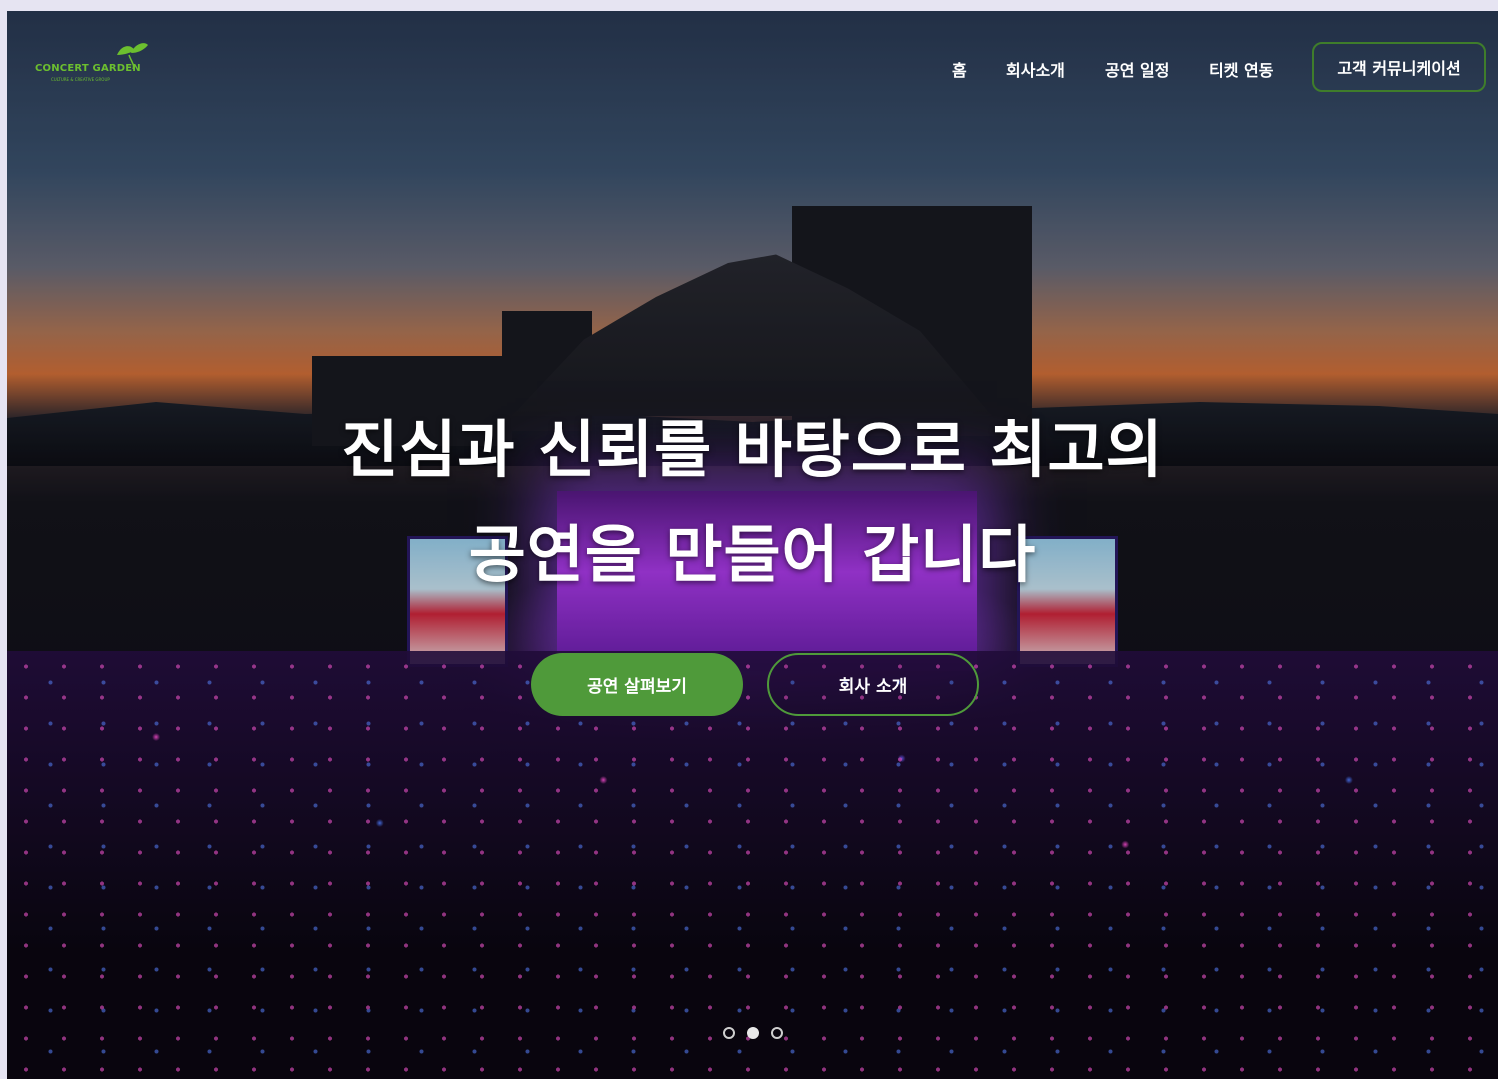 The width and height of the screenshot is (1498, 1079). What do you see at coordinates (1241, 69) in the screenshot?
I see `nav-item-tickets: 티켓 연동` at bounding box center [1241, 69].